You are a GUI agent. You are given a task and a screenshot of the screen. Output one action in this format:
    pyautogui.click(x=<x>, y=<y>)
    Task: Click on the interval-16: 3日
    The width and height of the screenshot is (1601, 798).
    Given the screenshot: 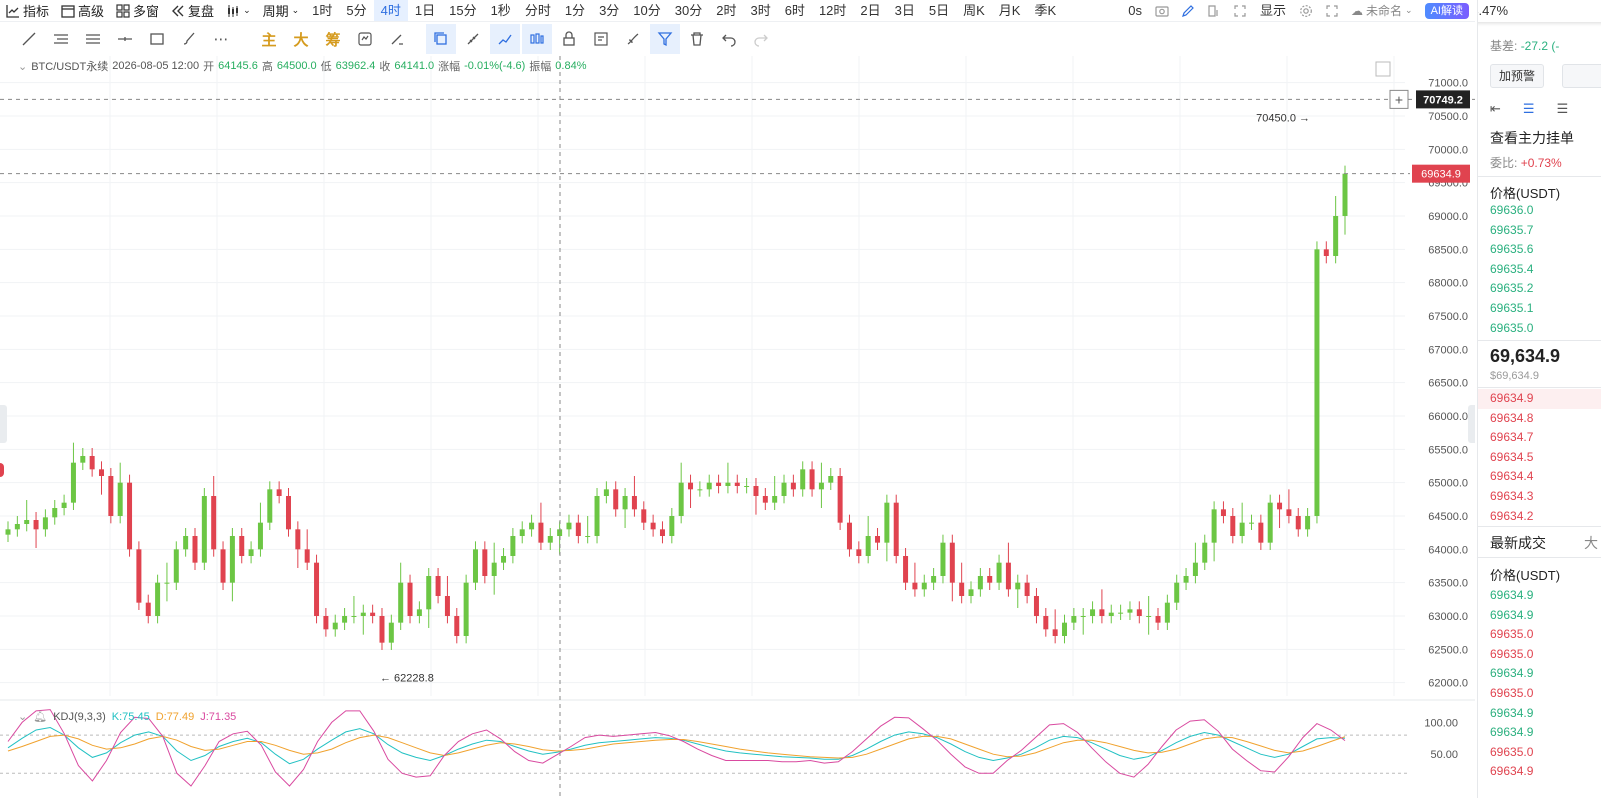 What is the action you would take?
    pyautogui.click(x=905, y=10)
    